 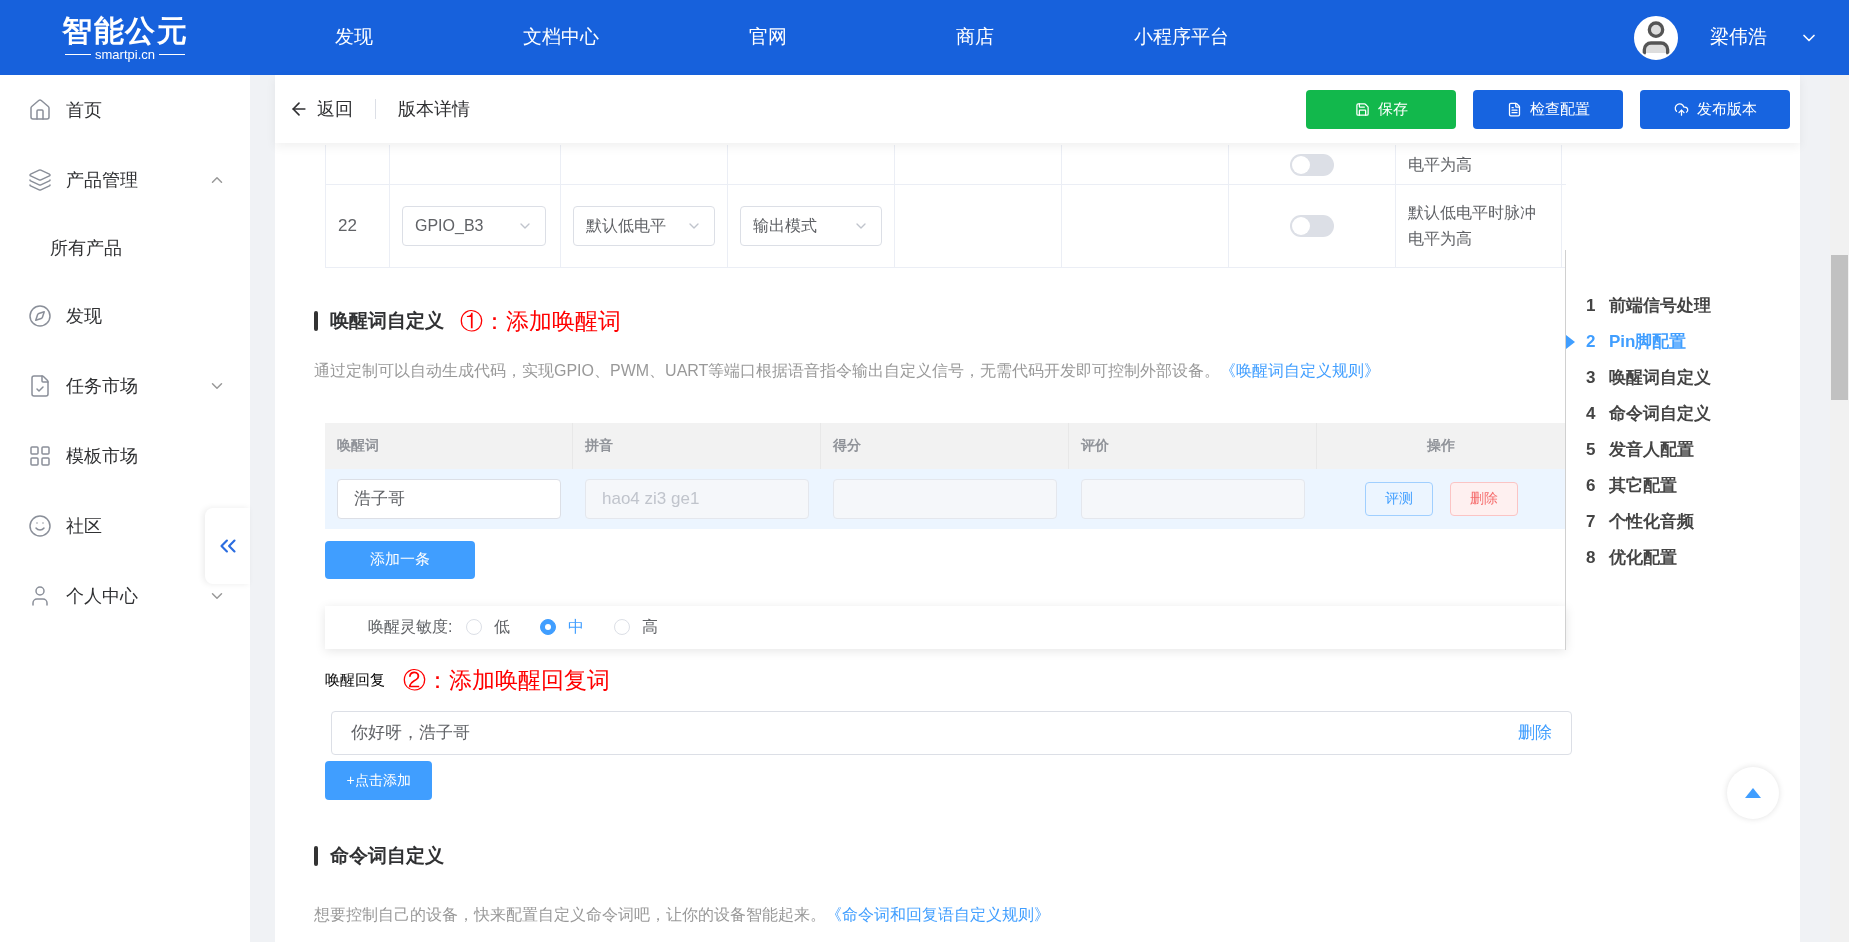 I want to click on column-header: 评价, so click(x=1095, y=445).